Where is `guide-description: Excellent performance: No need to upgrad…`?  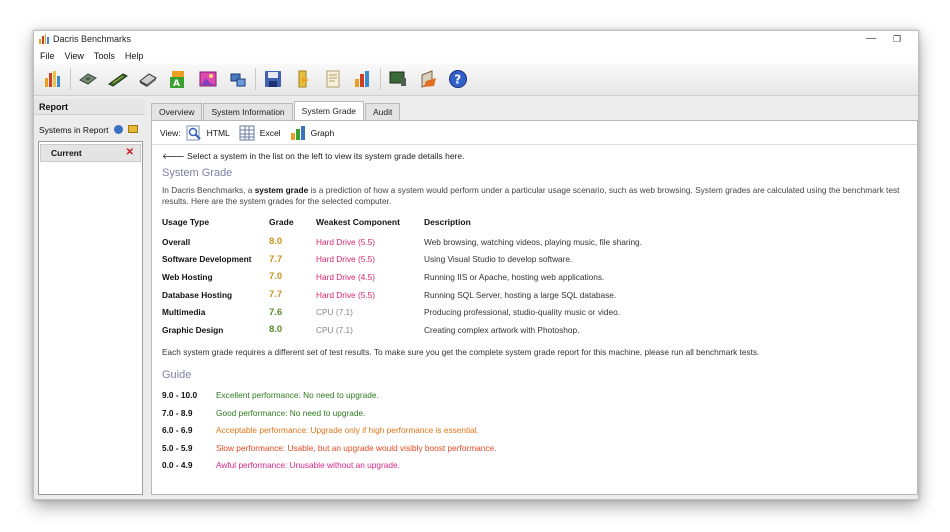 guide-description: Excellent performance: No need to upgrad… is located at coordinates (297, 395).